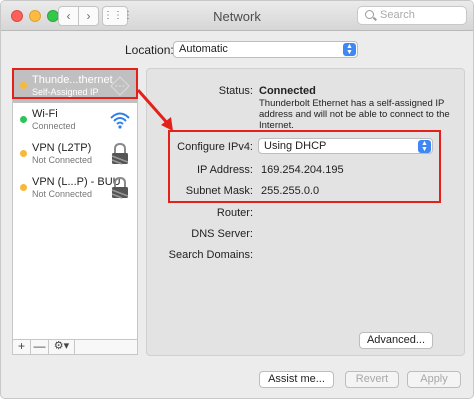  Describe the element at coordinates (222, 234) in the screenshot. I see `dns-server-label: DNS Server:` at that location.